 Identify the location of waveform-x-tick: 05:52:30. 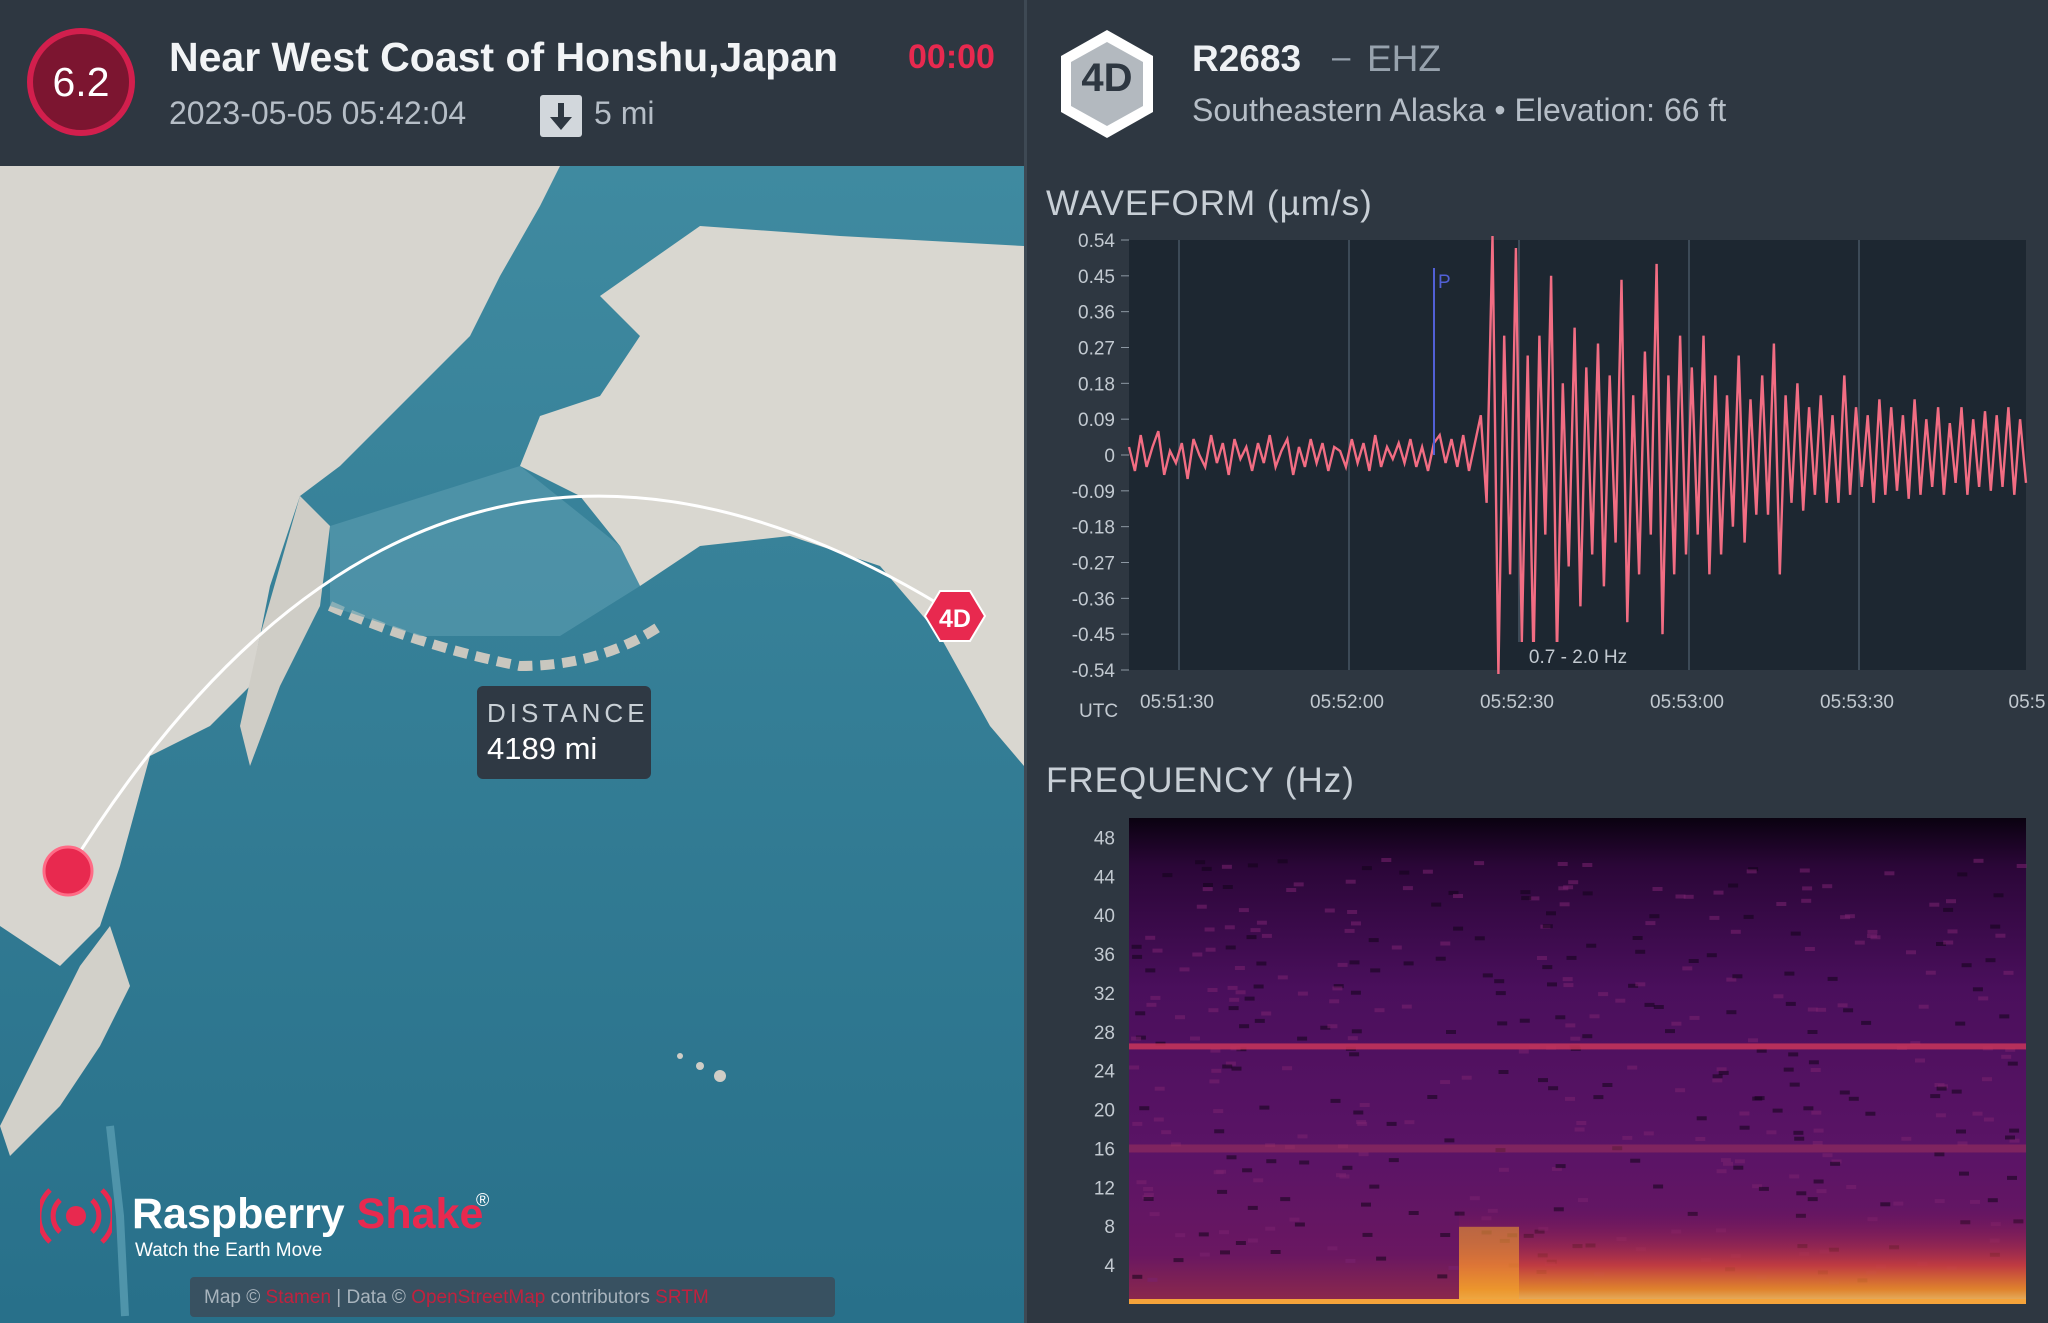
(1517, 702).